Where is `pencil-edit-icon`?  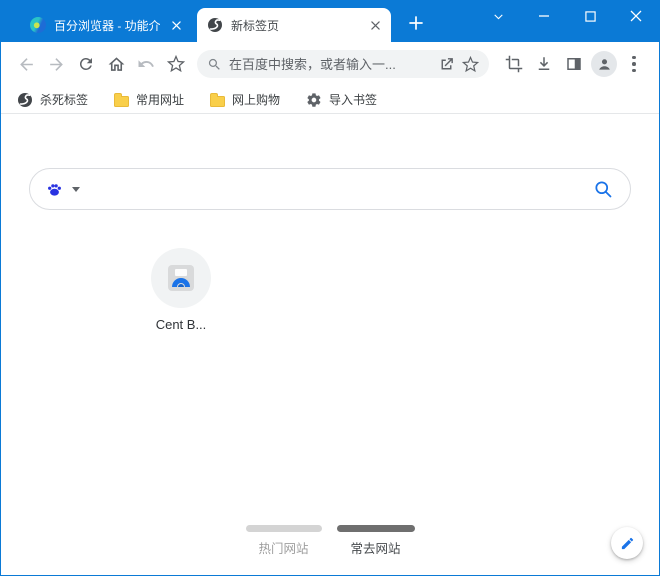 pencil-edit-icon is located at coordinates (627, 543).